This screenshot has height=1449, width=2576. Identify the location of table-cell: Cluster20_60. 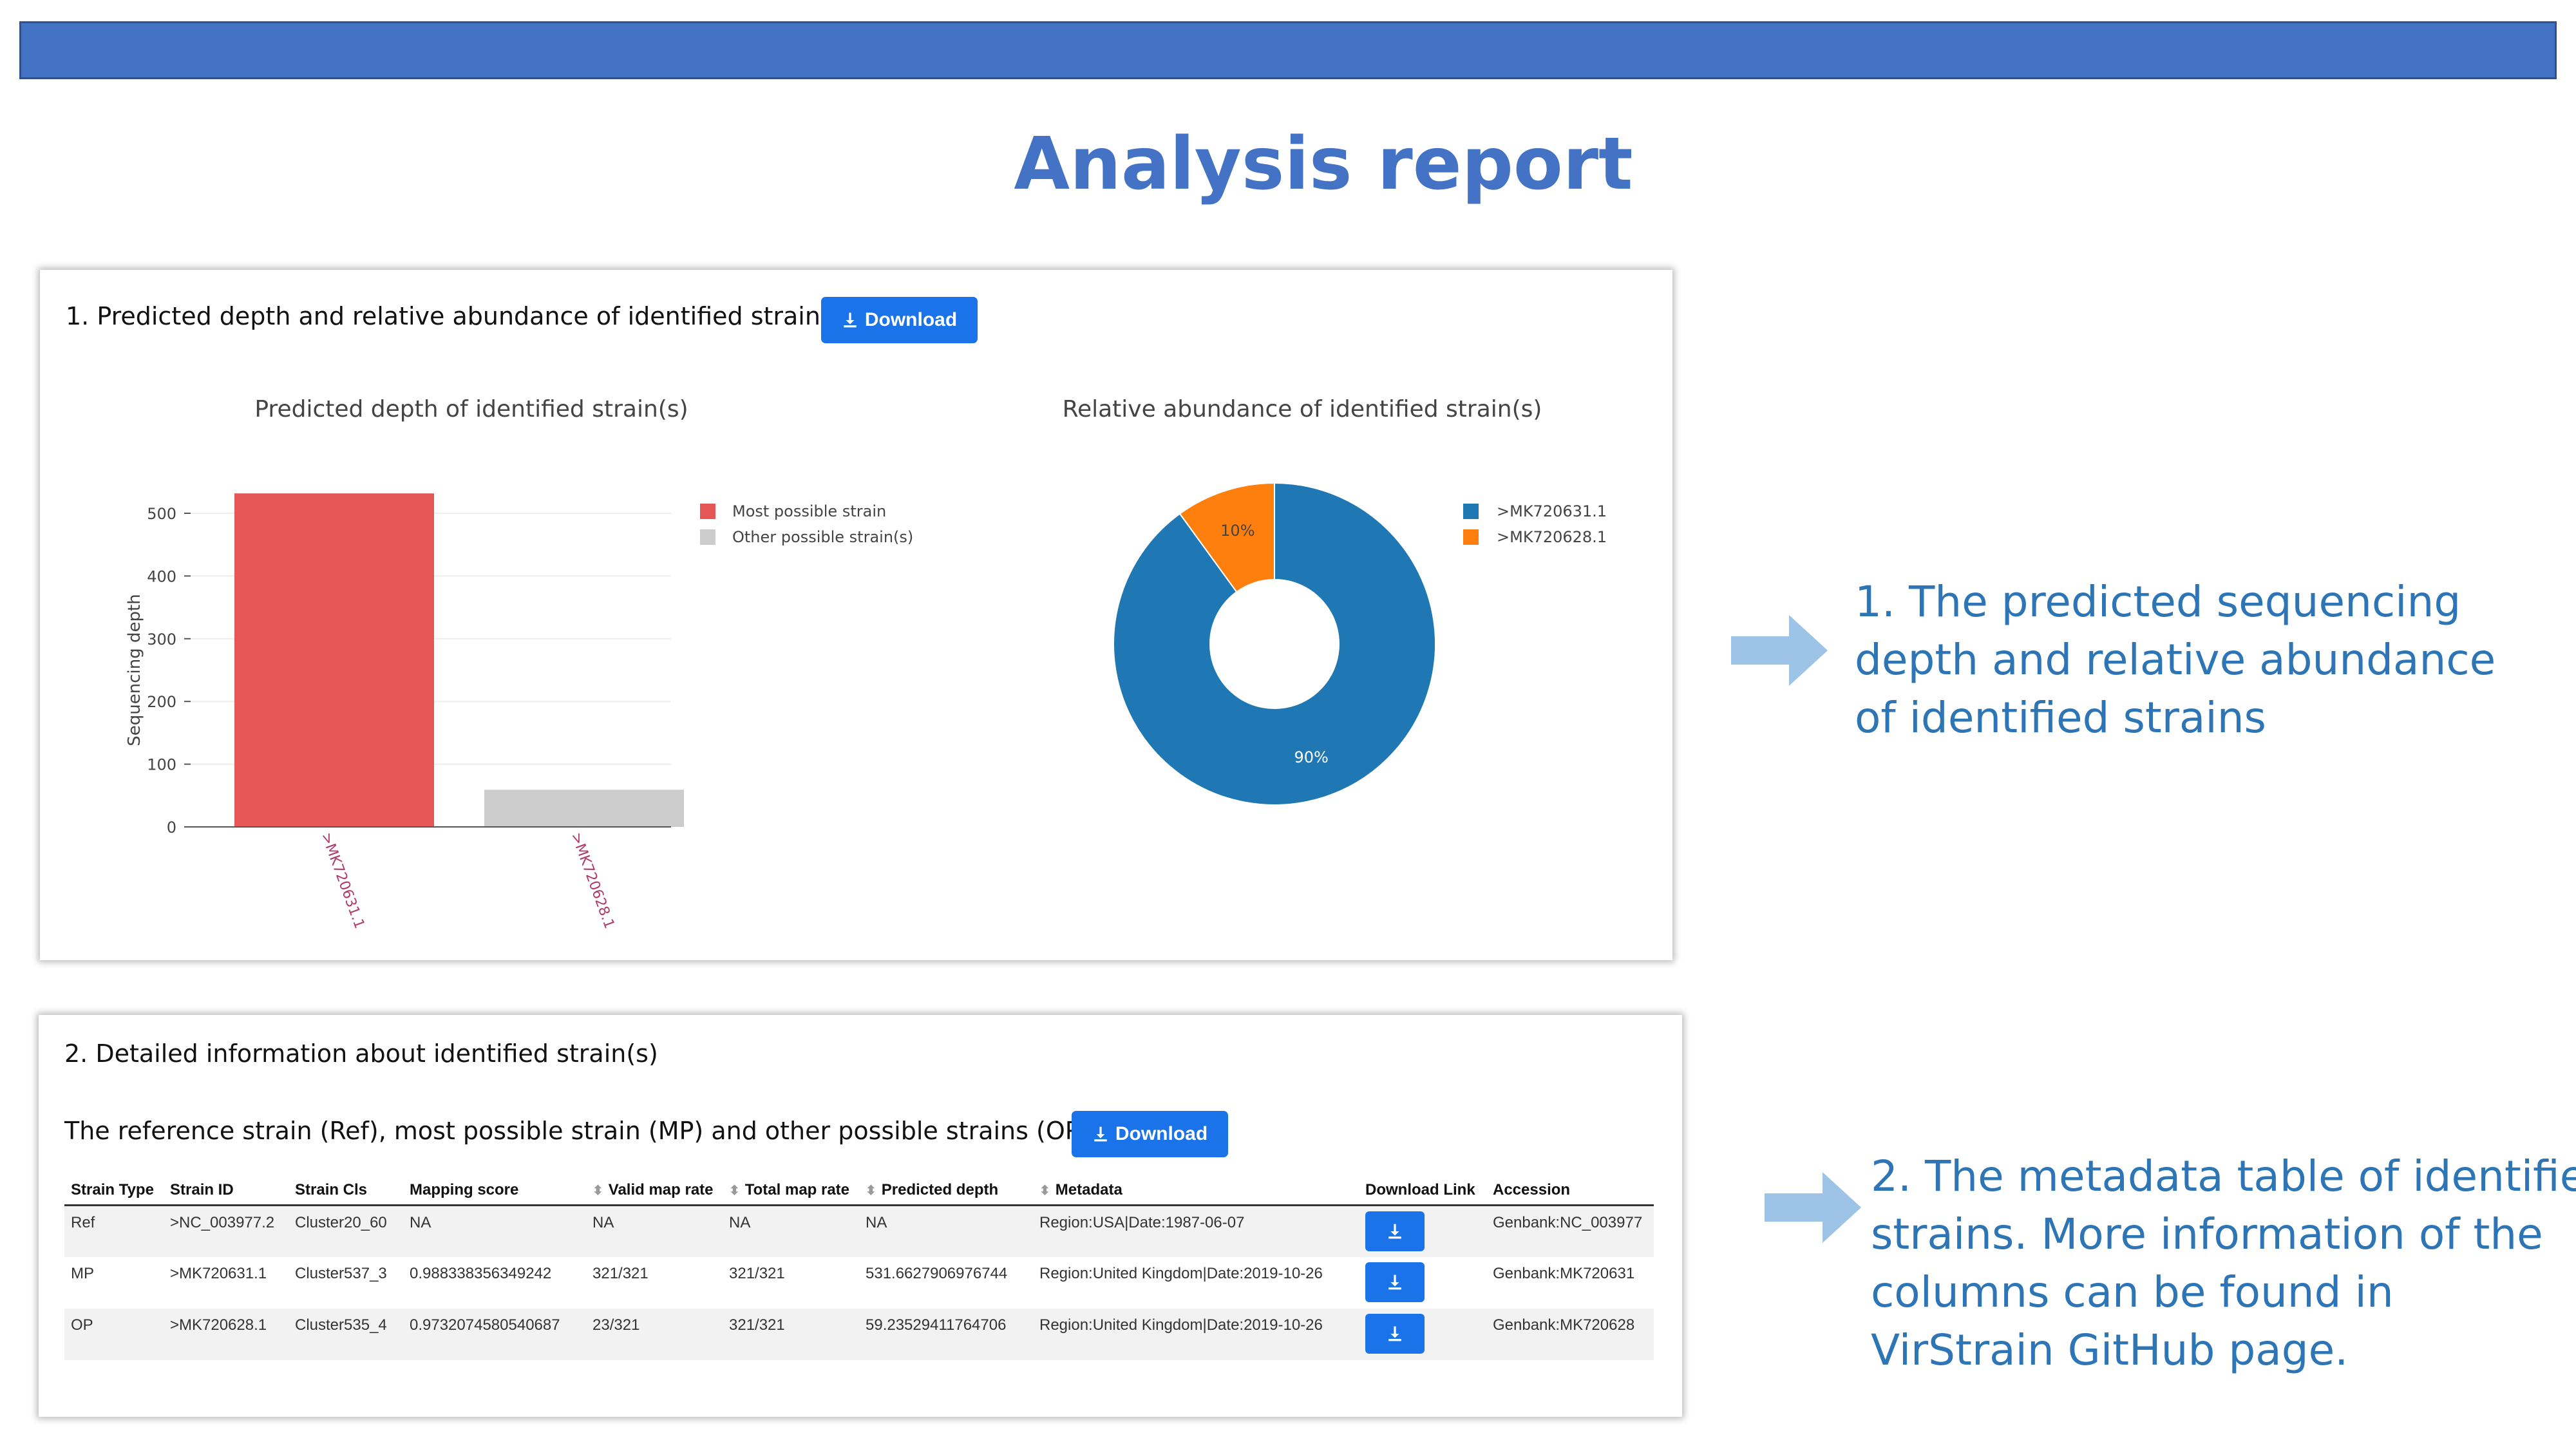
(346, 1231).